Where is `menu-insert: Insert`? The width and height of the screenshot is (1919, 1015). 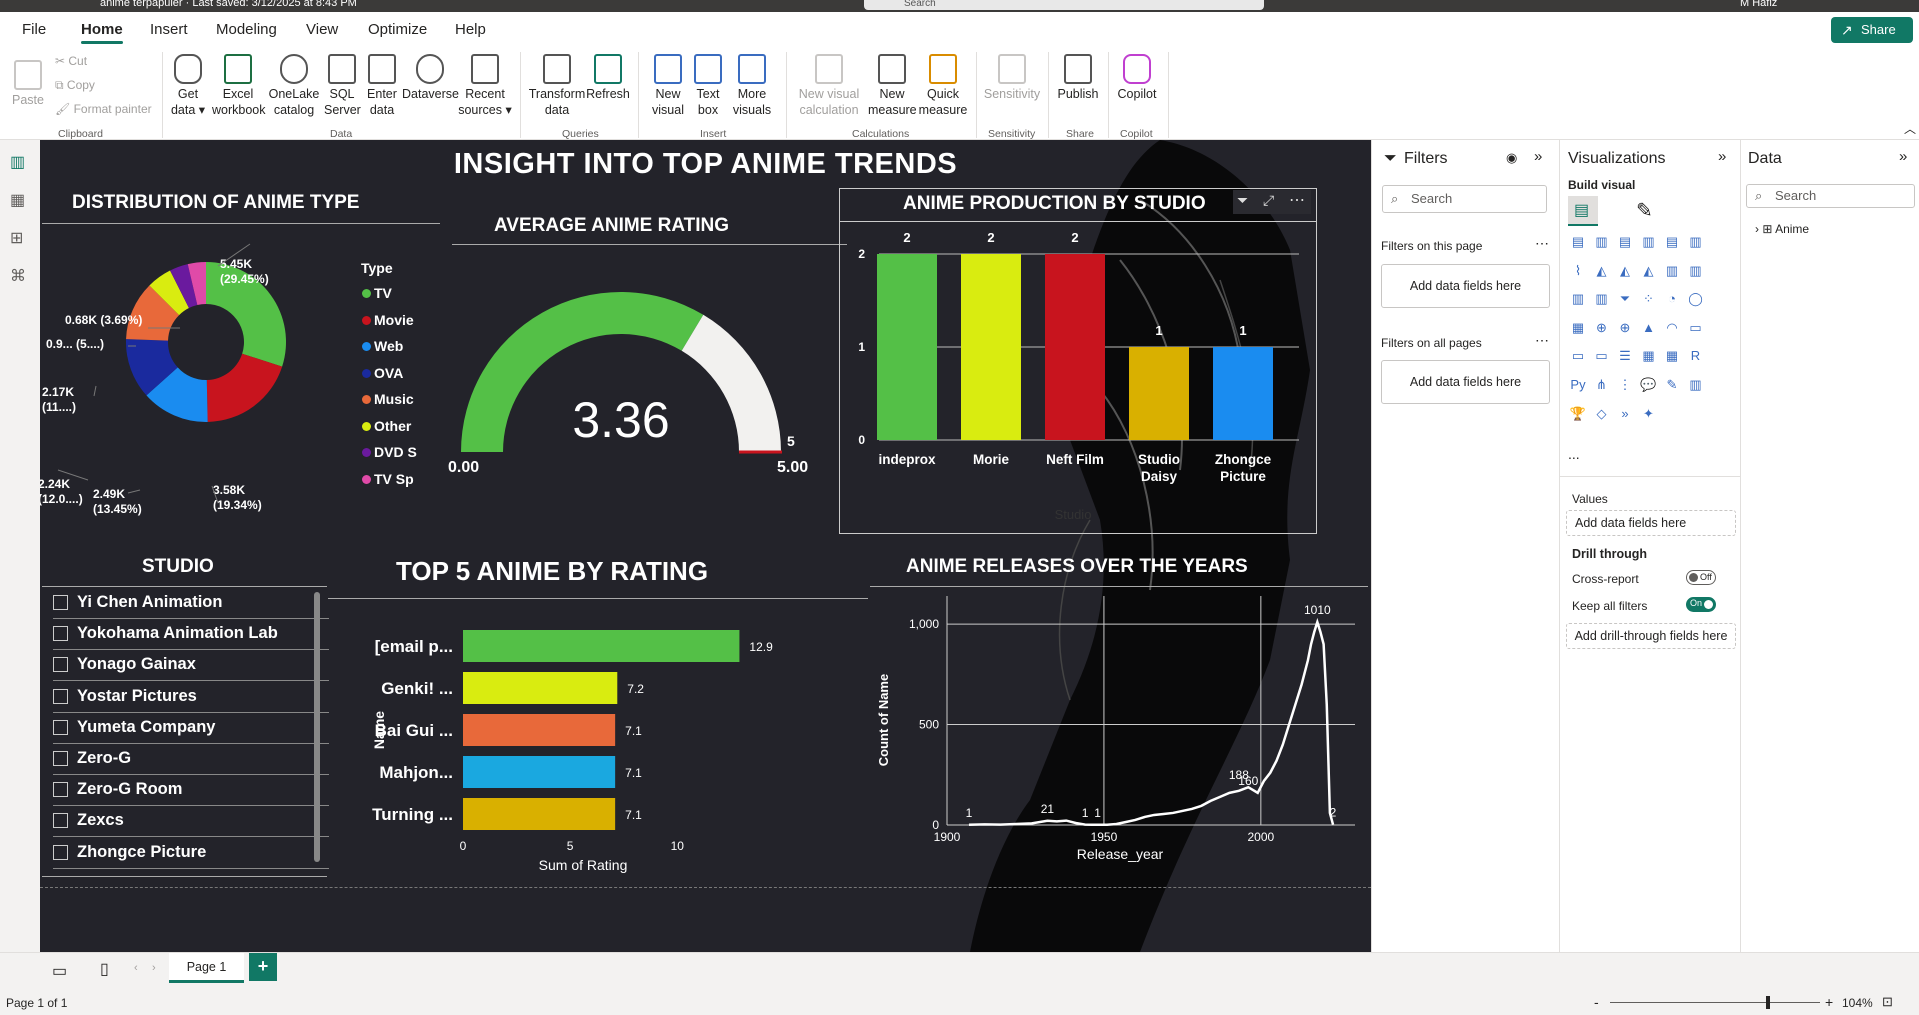 menu-insert: Insert is located at coordinates (169, 29).